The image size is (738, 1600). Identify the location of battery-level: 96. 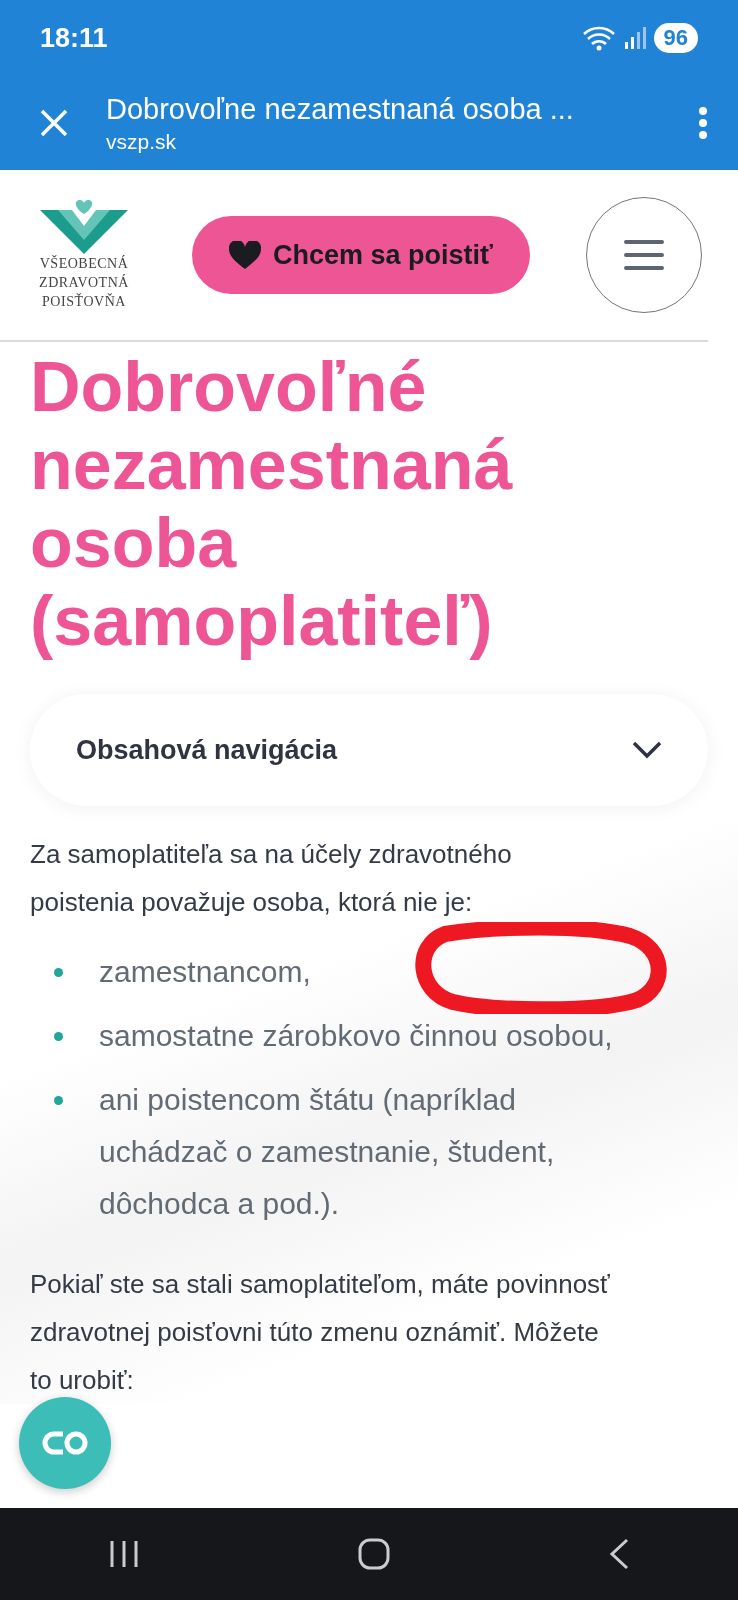
(675, 38).